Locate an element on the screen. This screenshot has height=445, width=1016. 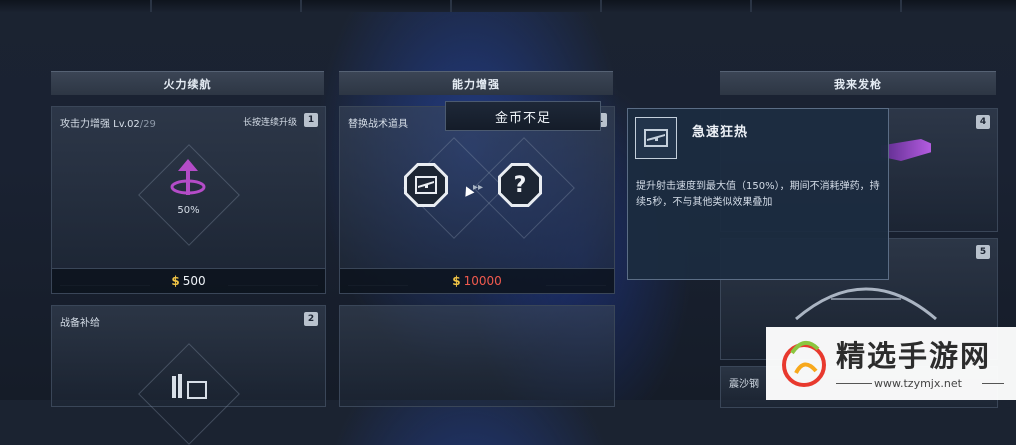
column-header-label: 火力续航 is located at coordinates (187, 84).